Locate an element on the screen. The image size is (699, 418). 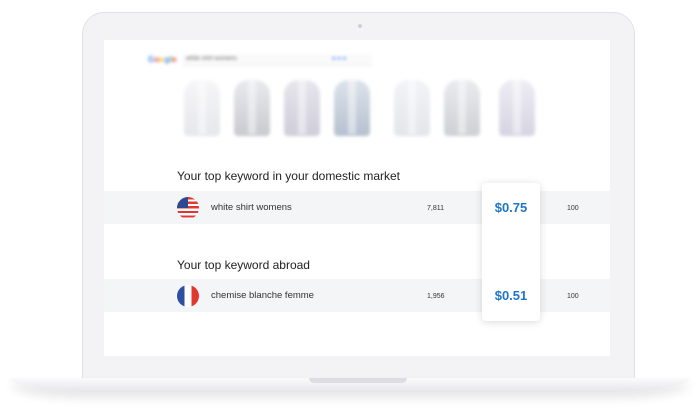
camera-icon is located at coordinates (360, 26).